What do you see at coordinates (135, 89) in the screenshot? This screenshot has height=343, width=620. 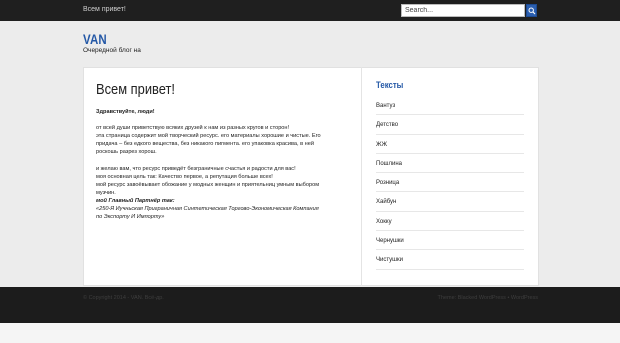 I see `post-title: Всем привет!` at bounding box center [135, 89].